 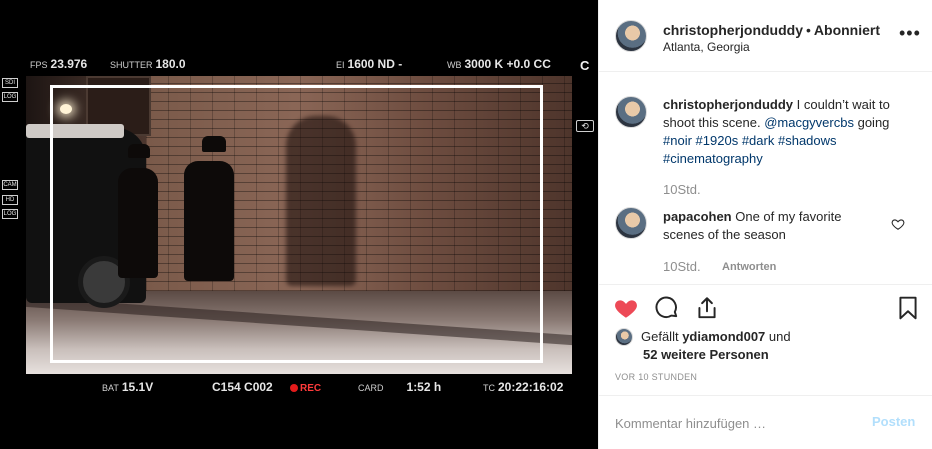 What do you see at coordinates (706, 355) in the screenshot?
I see `likes-others-link: 52 weitere Personen` at bounding box center [706, 355].